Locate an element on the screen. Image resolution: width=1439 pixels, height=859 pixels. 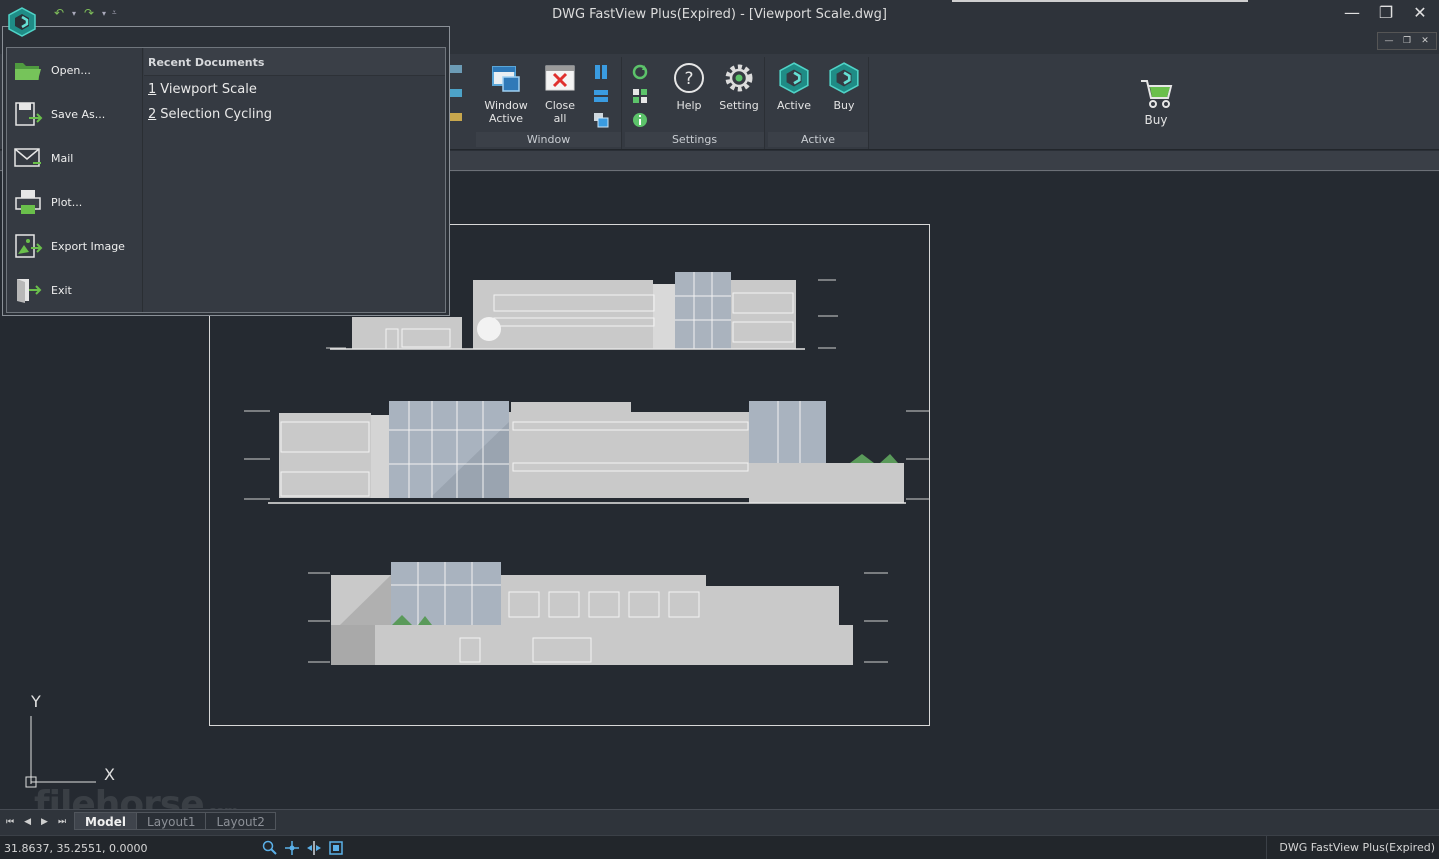
buy-cart-label: Buy is located at coordinates (1156, 120).